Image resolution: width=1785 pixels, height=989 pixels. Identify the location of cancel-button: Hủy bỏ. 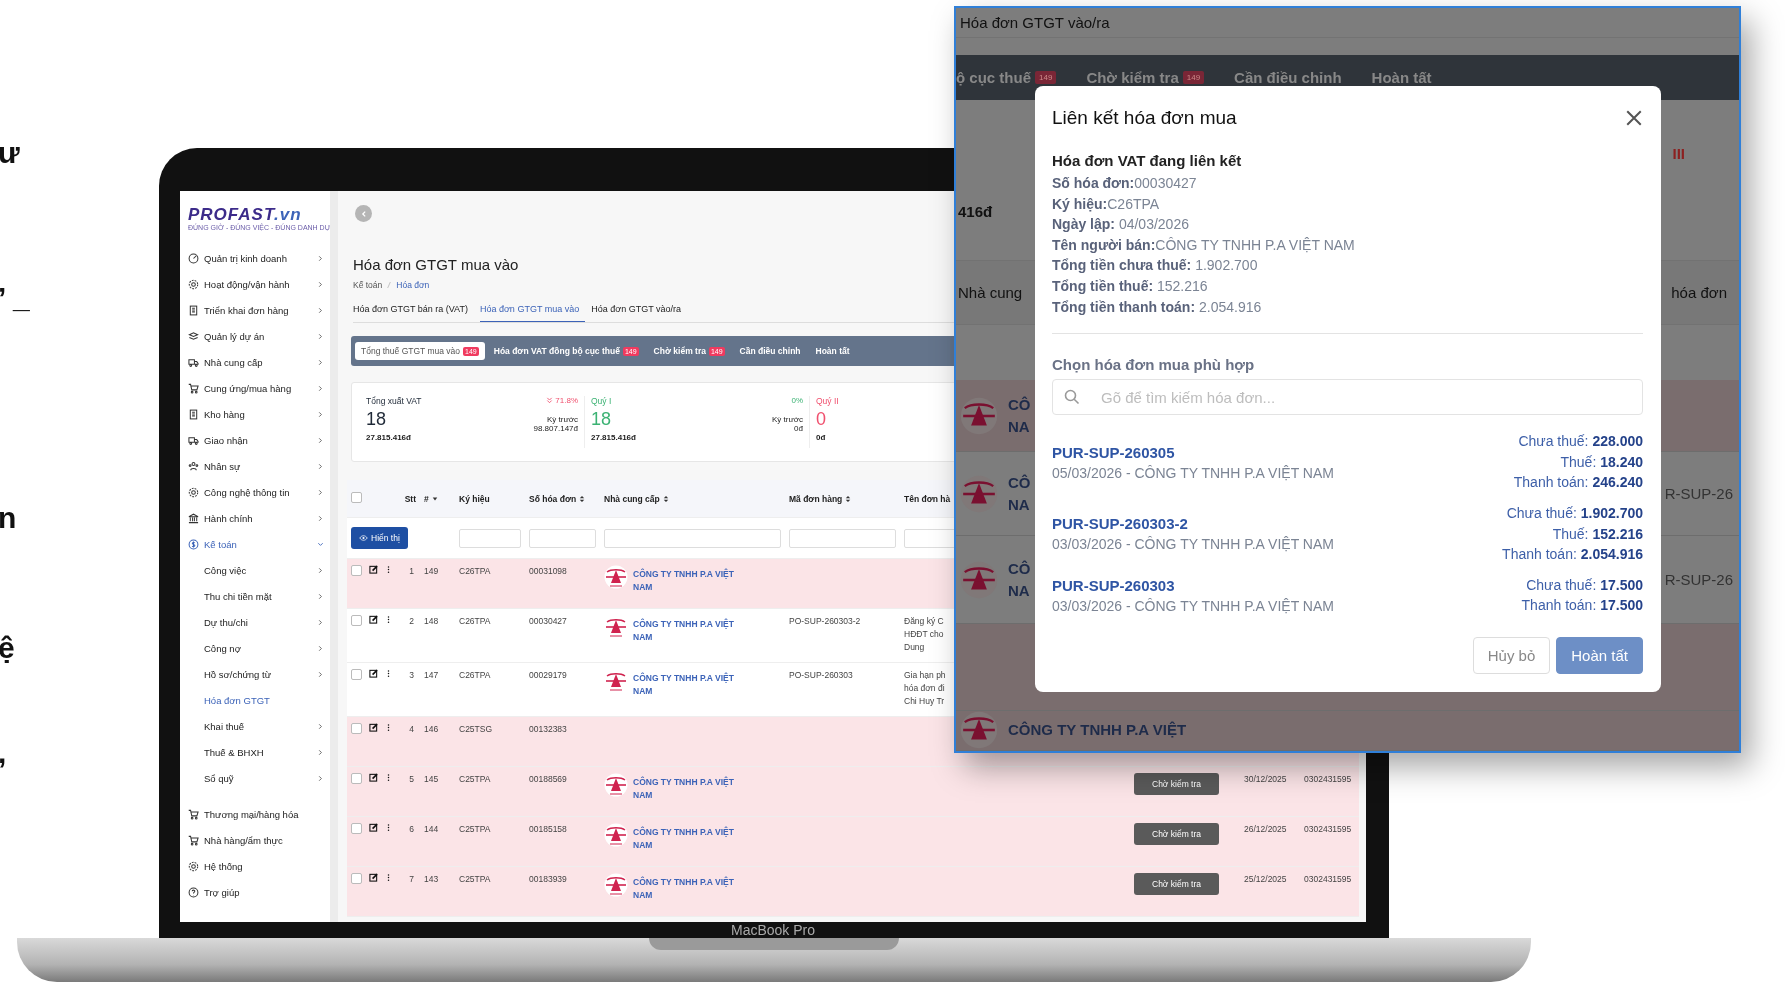
(1511, 655).